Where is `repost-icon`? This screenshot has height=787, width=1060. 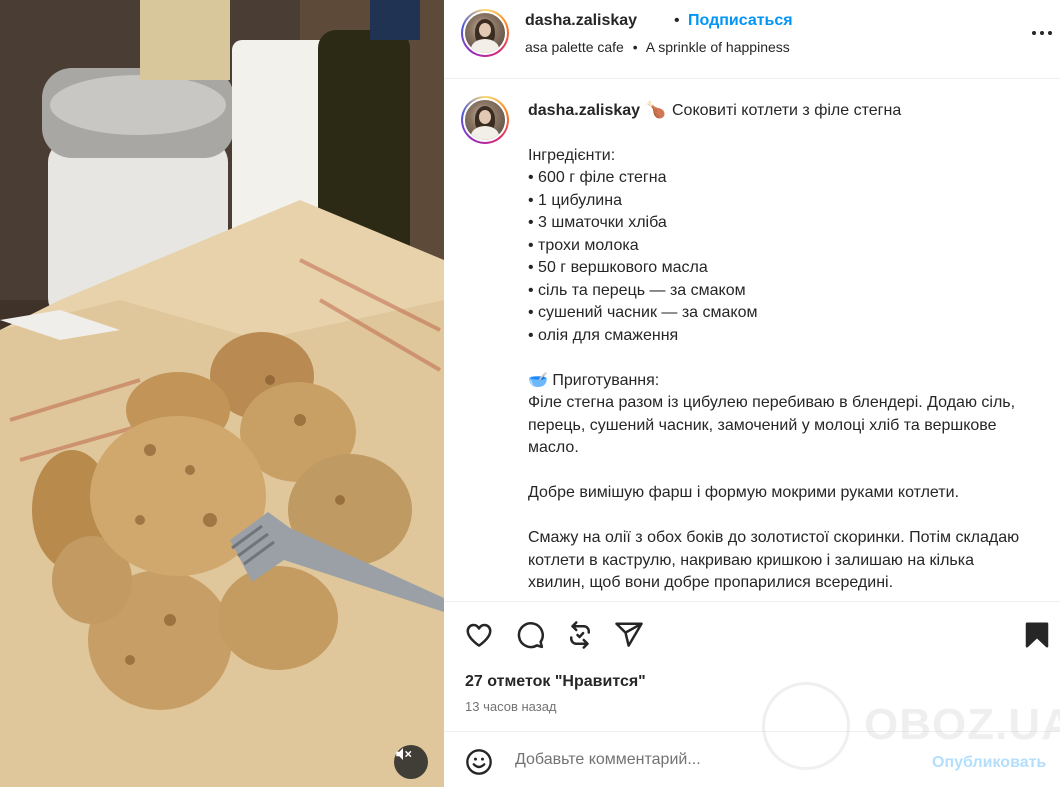
repost-icon is located at coordinates (580, 635).